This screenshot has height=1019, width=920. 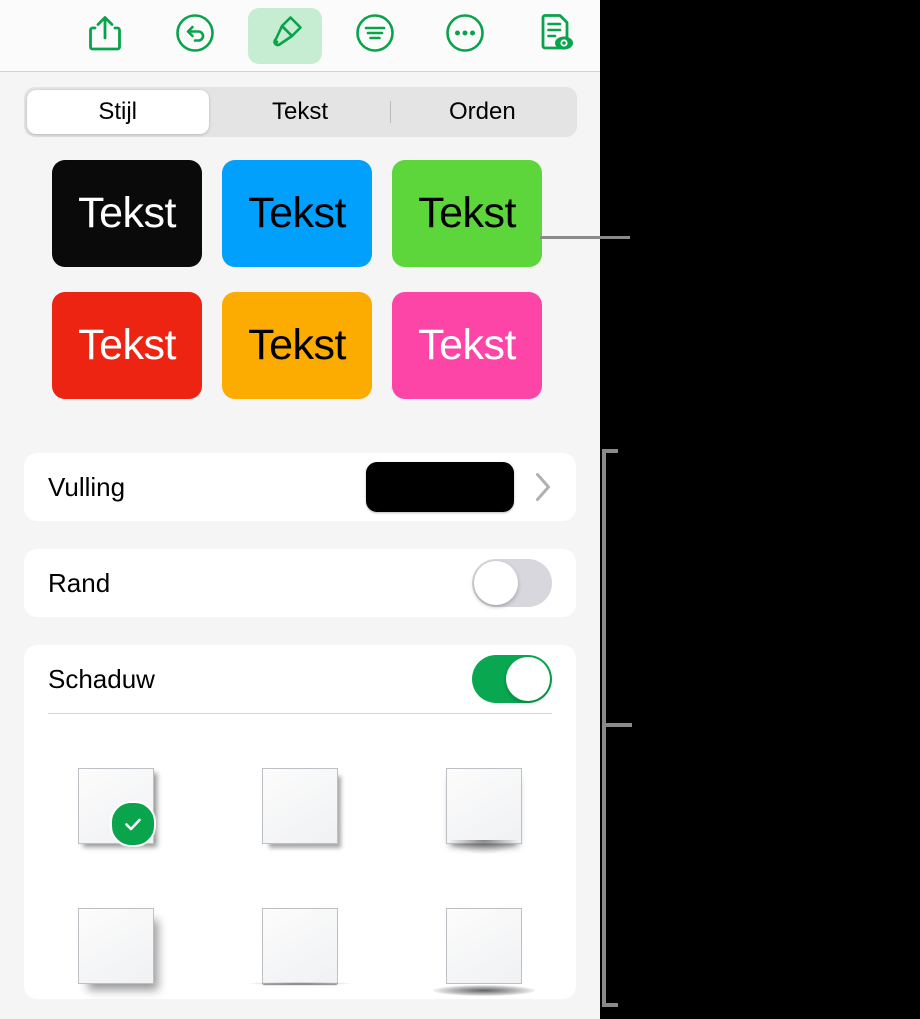 I want to click on undo-icon, so click(x=195, y=35).